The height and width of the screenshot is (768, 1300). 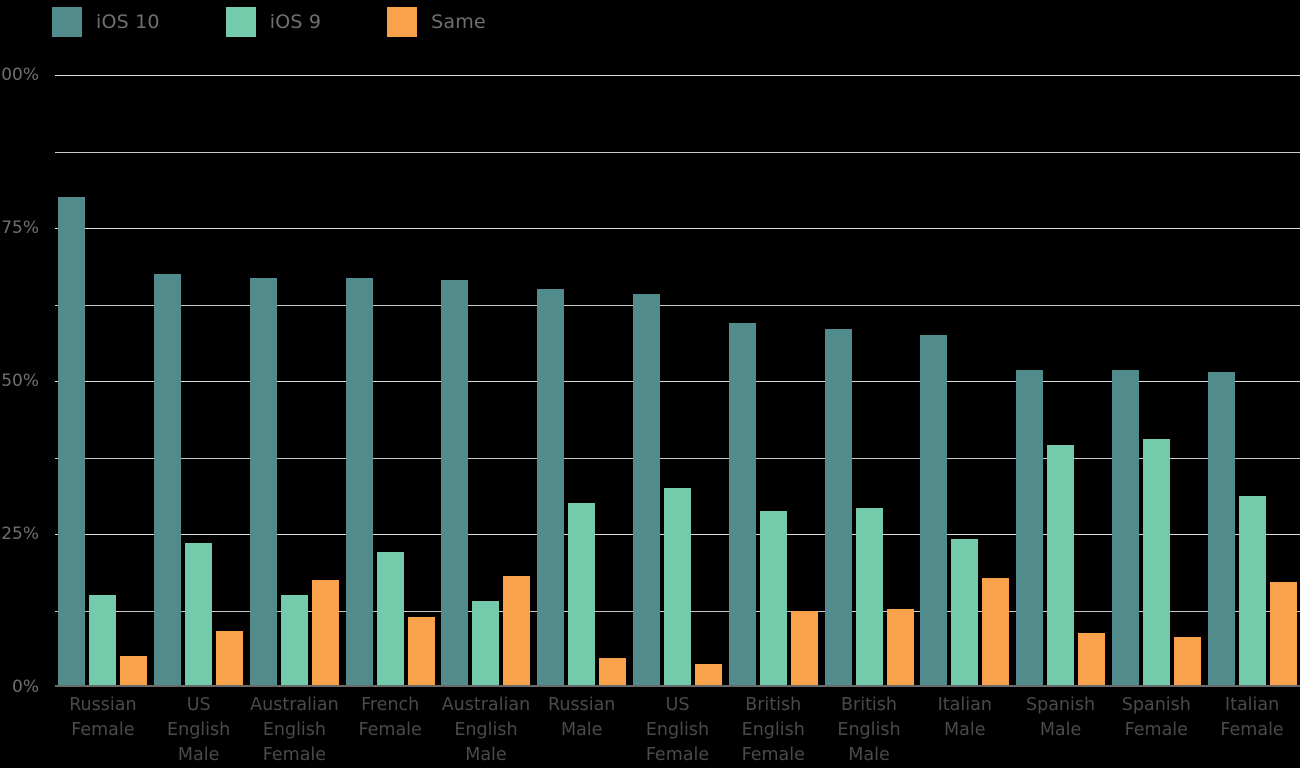 I want to click on x-axis-category-label: Spanish Male, so click(x=1060, y=717).